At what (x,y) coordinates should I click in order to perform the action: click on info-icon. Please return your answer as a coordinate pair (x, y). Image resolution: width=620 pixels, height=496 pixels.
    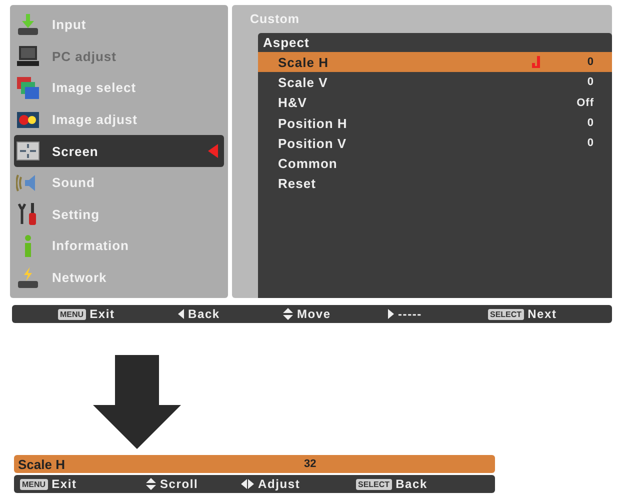
    Looking at the image, I should click on (28, 245).